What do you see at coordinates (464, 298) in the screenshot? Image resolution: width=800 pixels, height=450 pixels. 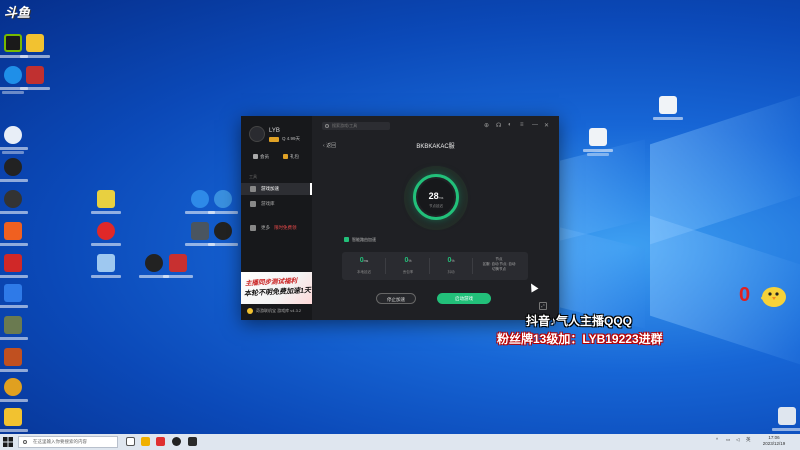 I see `launch-game-button: 启动游戏` at bounding box center [464, 298].